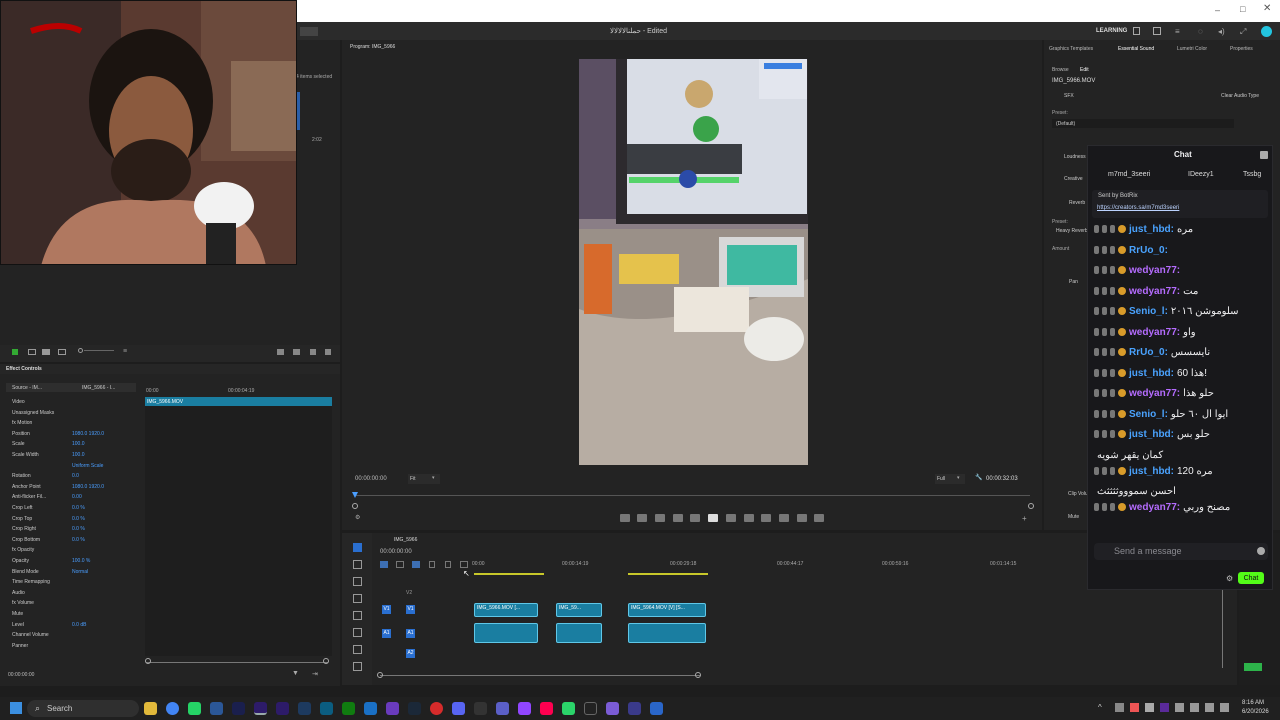 This screenshot has height=720, width=1280. What do you see at coordinates (76, 498) in the screenshot?
I see `effect-row: Anti-flicker Fil... 0.00` at bounding box center [76, 498].